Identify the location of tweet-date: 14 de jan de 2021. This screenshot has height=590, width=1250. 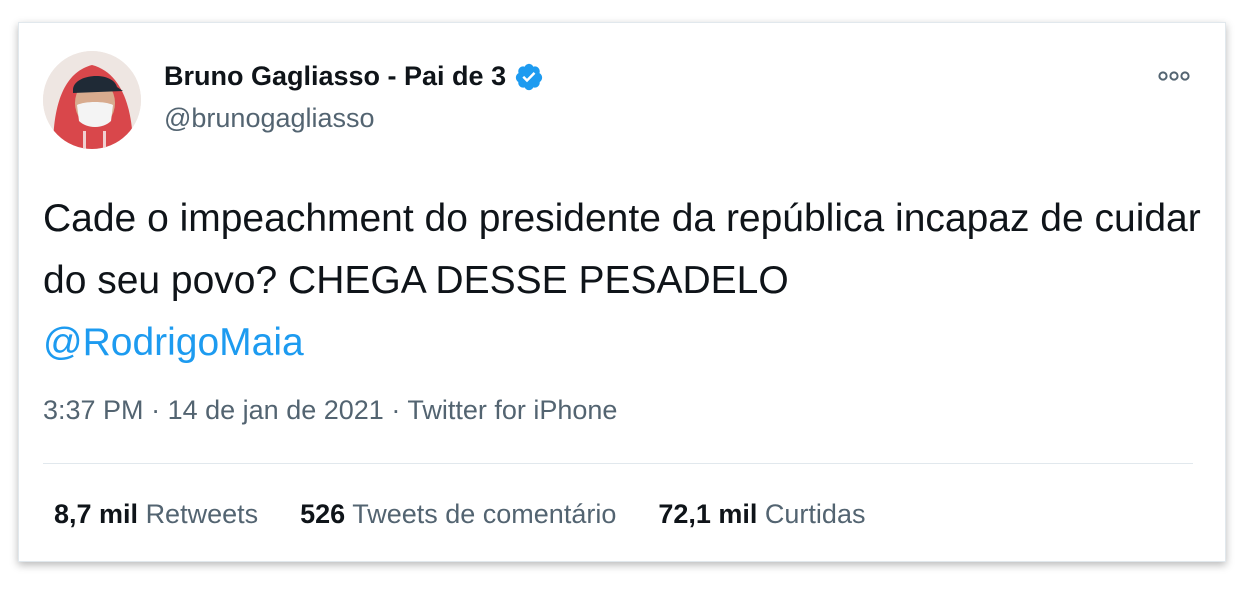
(276, 410).